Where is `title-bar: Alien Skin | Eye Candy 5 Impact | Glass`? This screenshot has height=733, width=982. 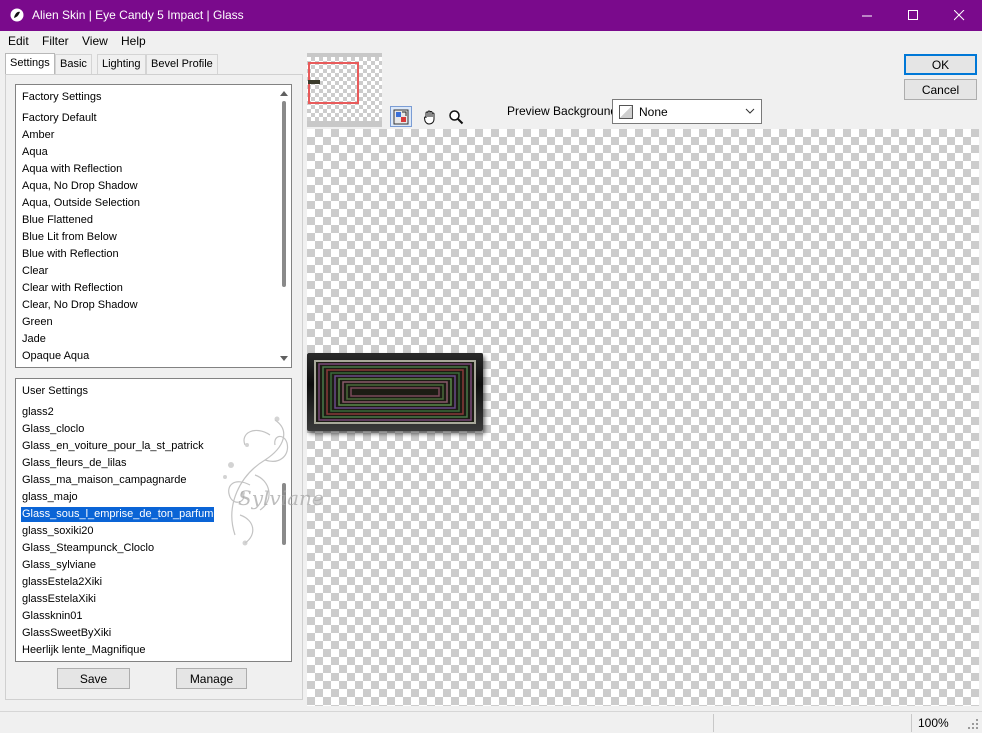
title-bar: Alien Skin | Eye Candy 5 Impact | Glass is located at coordinates (491, 15).